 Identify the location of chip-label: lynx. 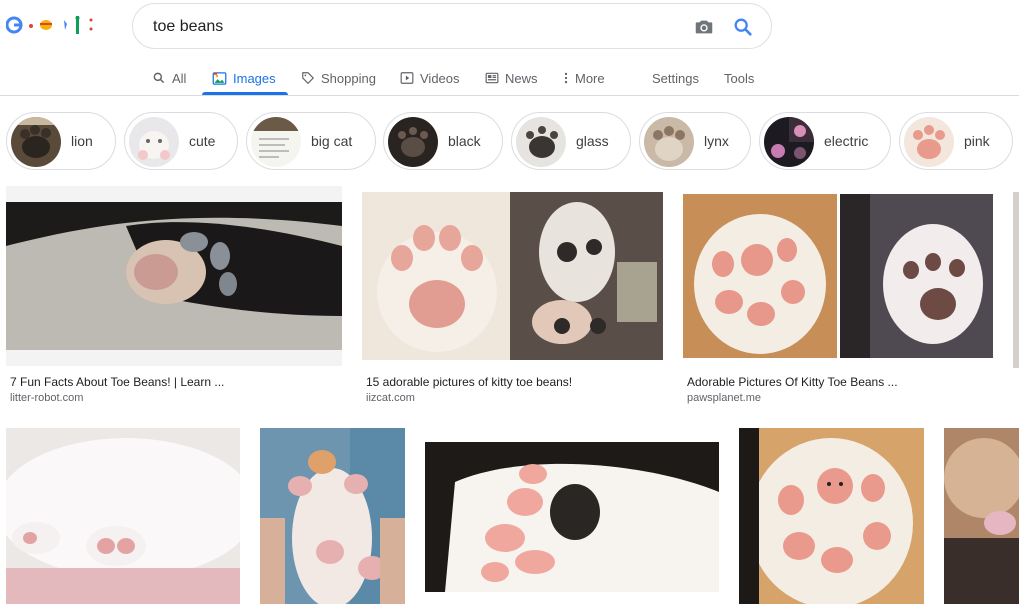
(716, 141).